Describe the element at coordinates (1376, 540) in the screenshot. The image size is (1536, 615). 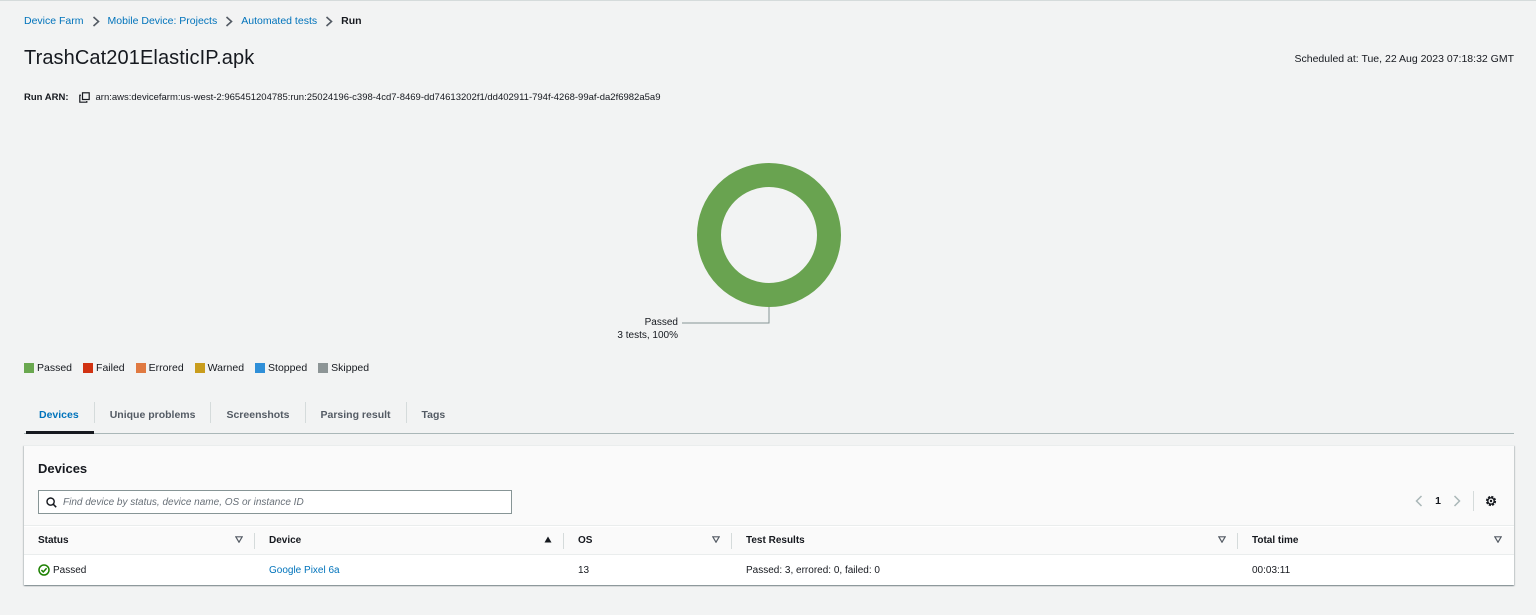
I see `column-header-total-time: Total time` at that location.